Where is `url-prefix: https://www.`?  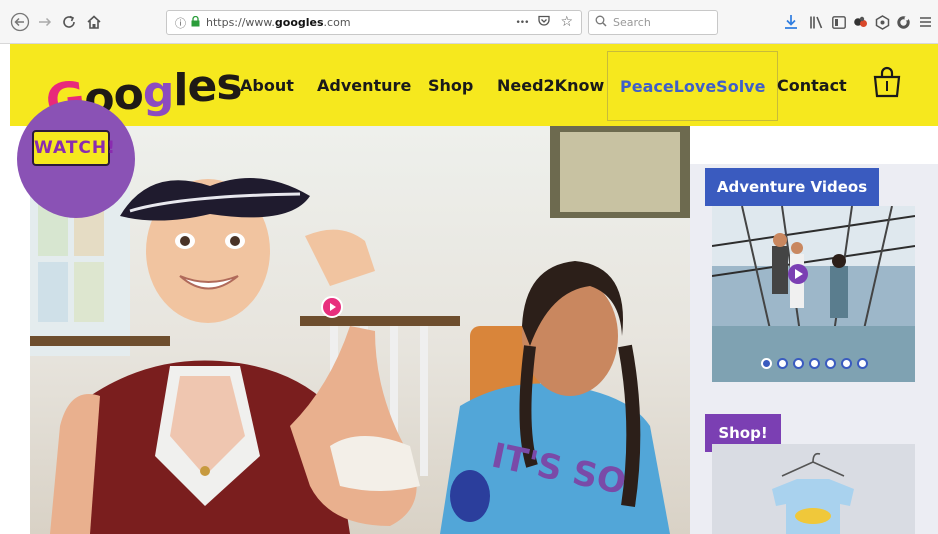
url-prefix: https://www. is located at coordinates (240, 22).